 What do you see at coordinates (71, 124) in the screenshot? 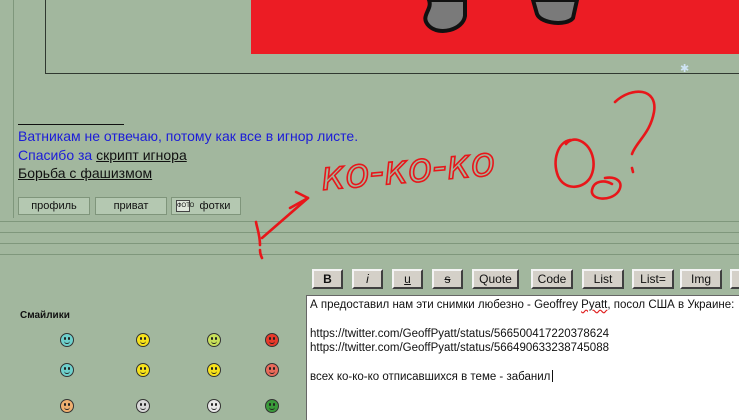
I see `signature-divider` at bounding box center [71, 124].